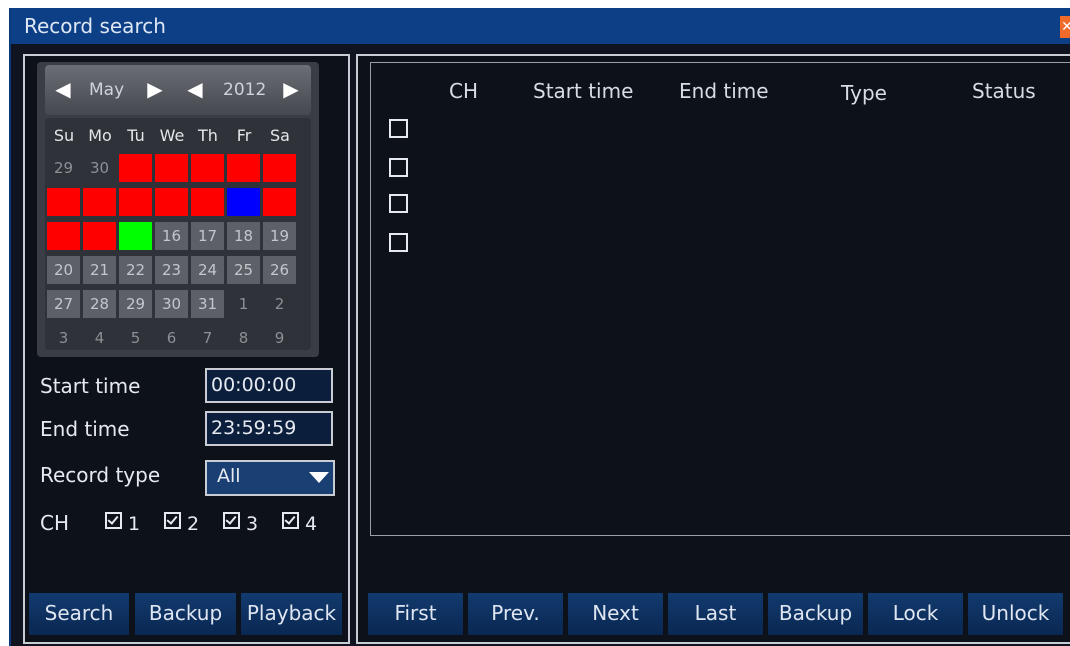 This screenshot has height=646, width=1070. Describe the element at coordinates (63, 89) in the screenshot. I see `prev-month-arrow-icon: ◀` at that location.